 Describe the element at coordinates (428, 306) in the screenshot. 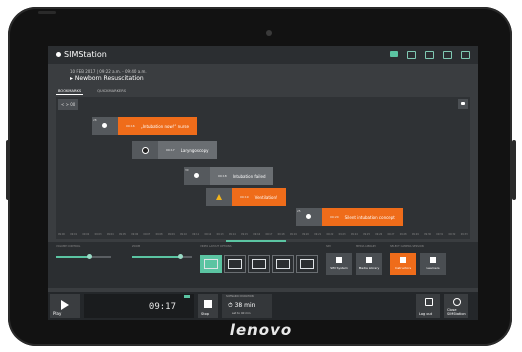

I see `logout-button: Log out` at that location.